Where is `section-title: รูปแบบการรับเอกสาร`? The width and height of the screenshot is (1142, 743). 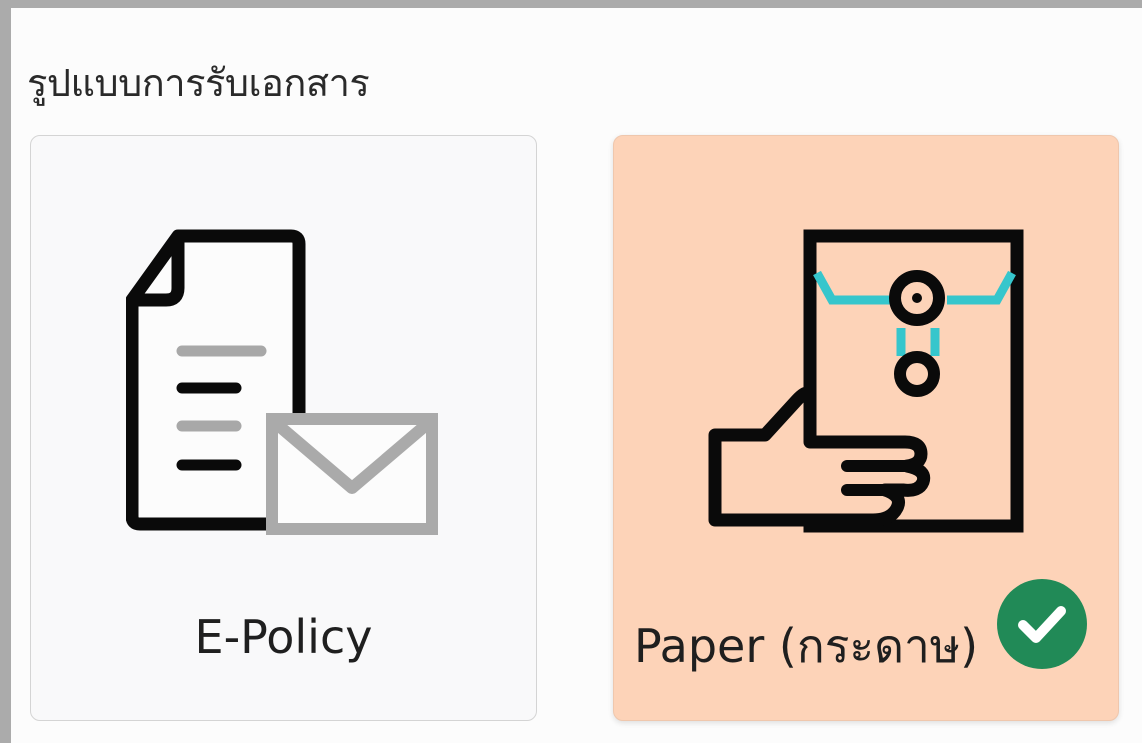 section-title: รูปแบบการรับเอกสาร is located at coordinates (198, 83).